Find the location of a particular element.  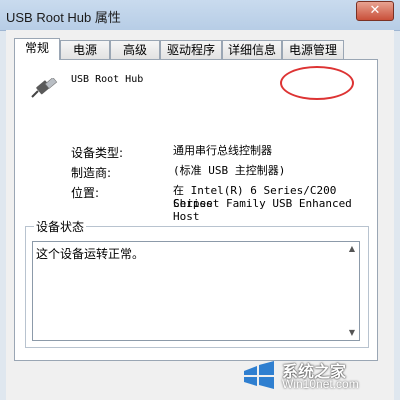

tab-label: 详细信息 is located at coordinates (251, 50).